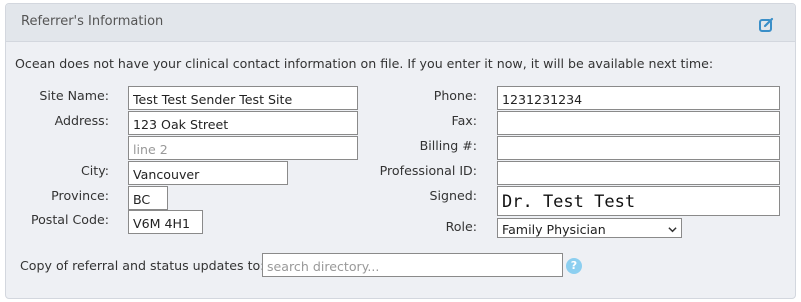 This screenshot has width=801, height=302. I want to click on province-input, so click(148, 198).